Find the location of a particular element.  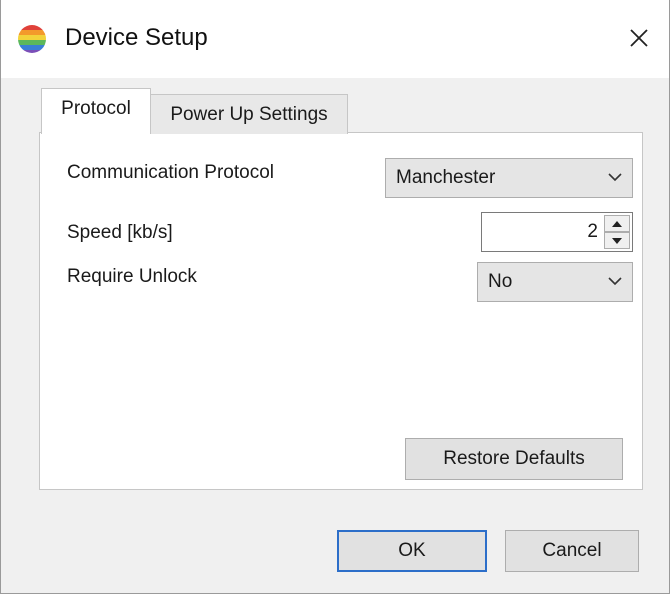

speed-spinner: 2 is located at coordinates (557, 232).